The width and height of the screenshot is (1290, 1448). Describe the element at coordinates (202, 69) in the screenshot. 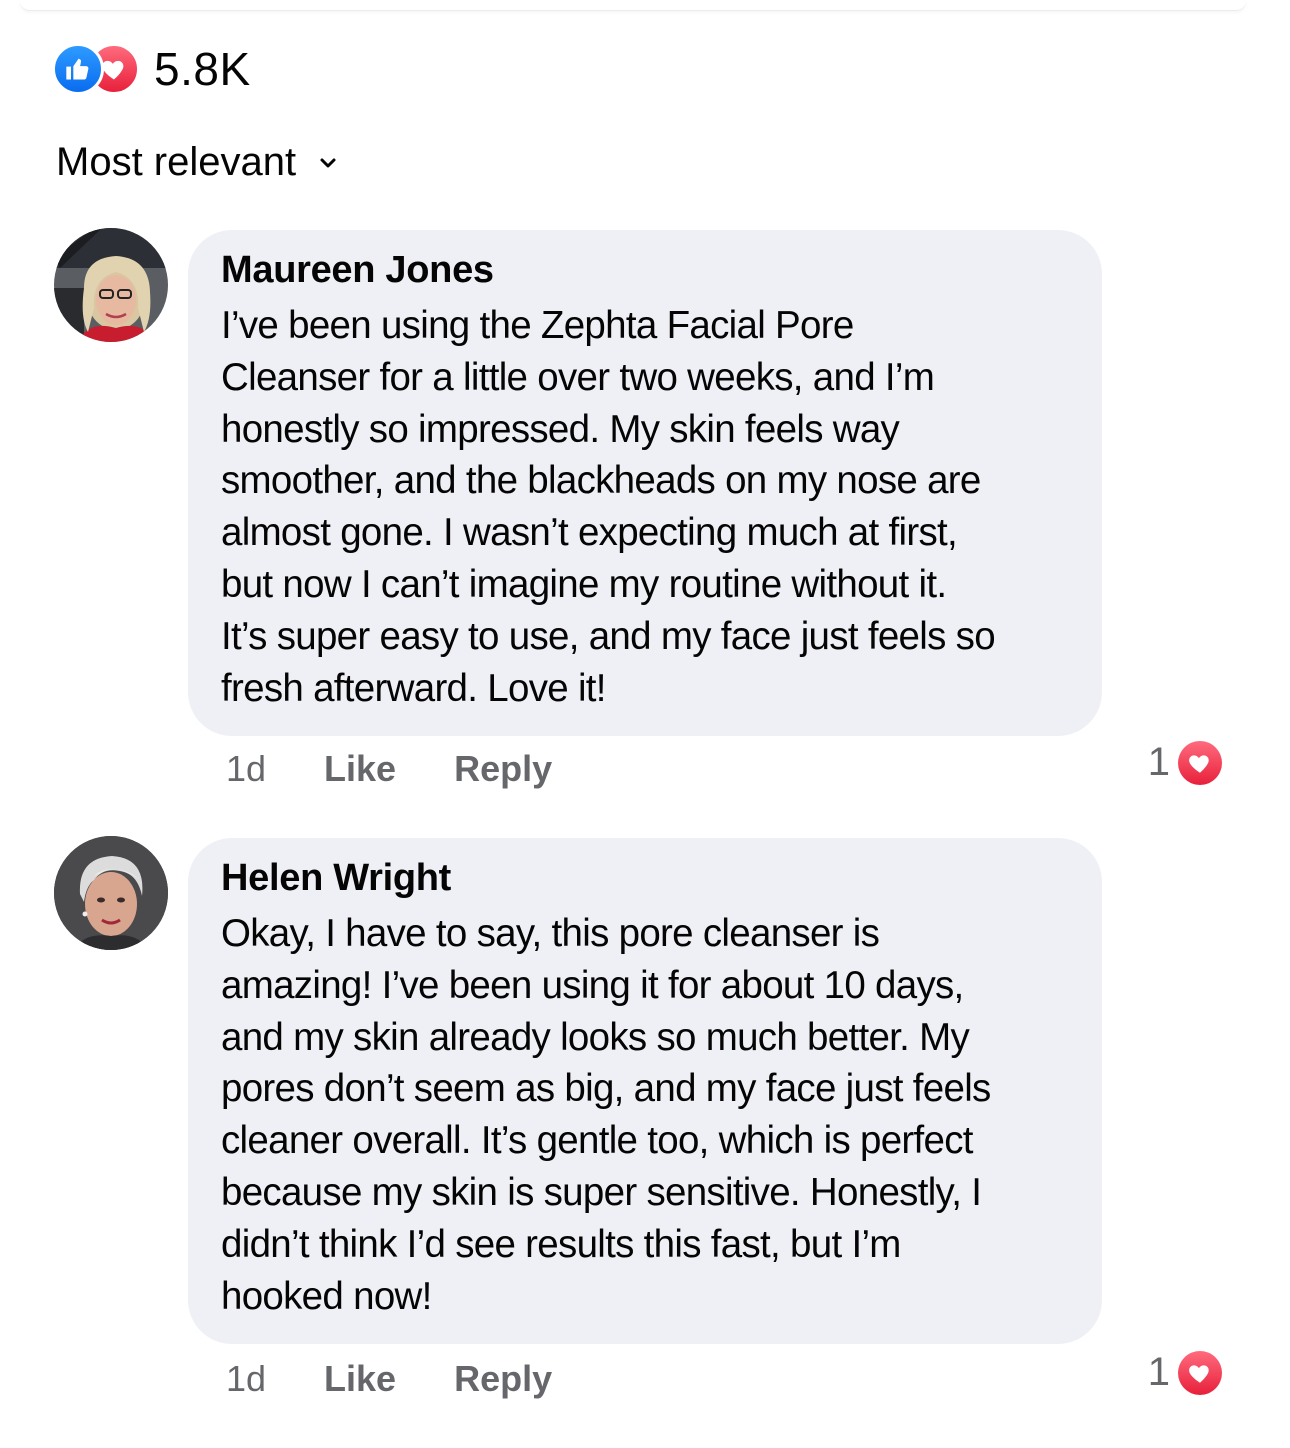

I see `reaction-count: 5.8K` at that location.